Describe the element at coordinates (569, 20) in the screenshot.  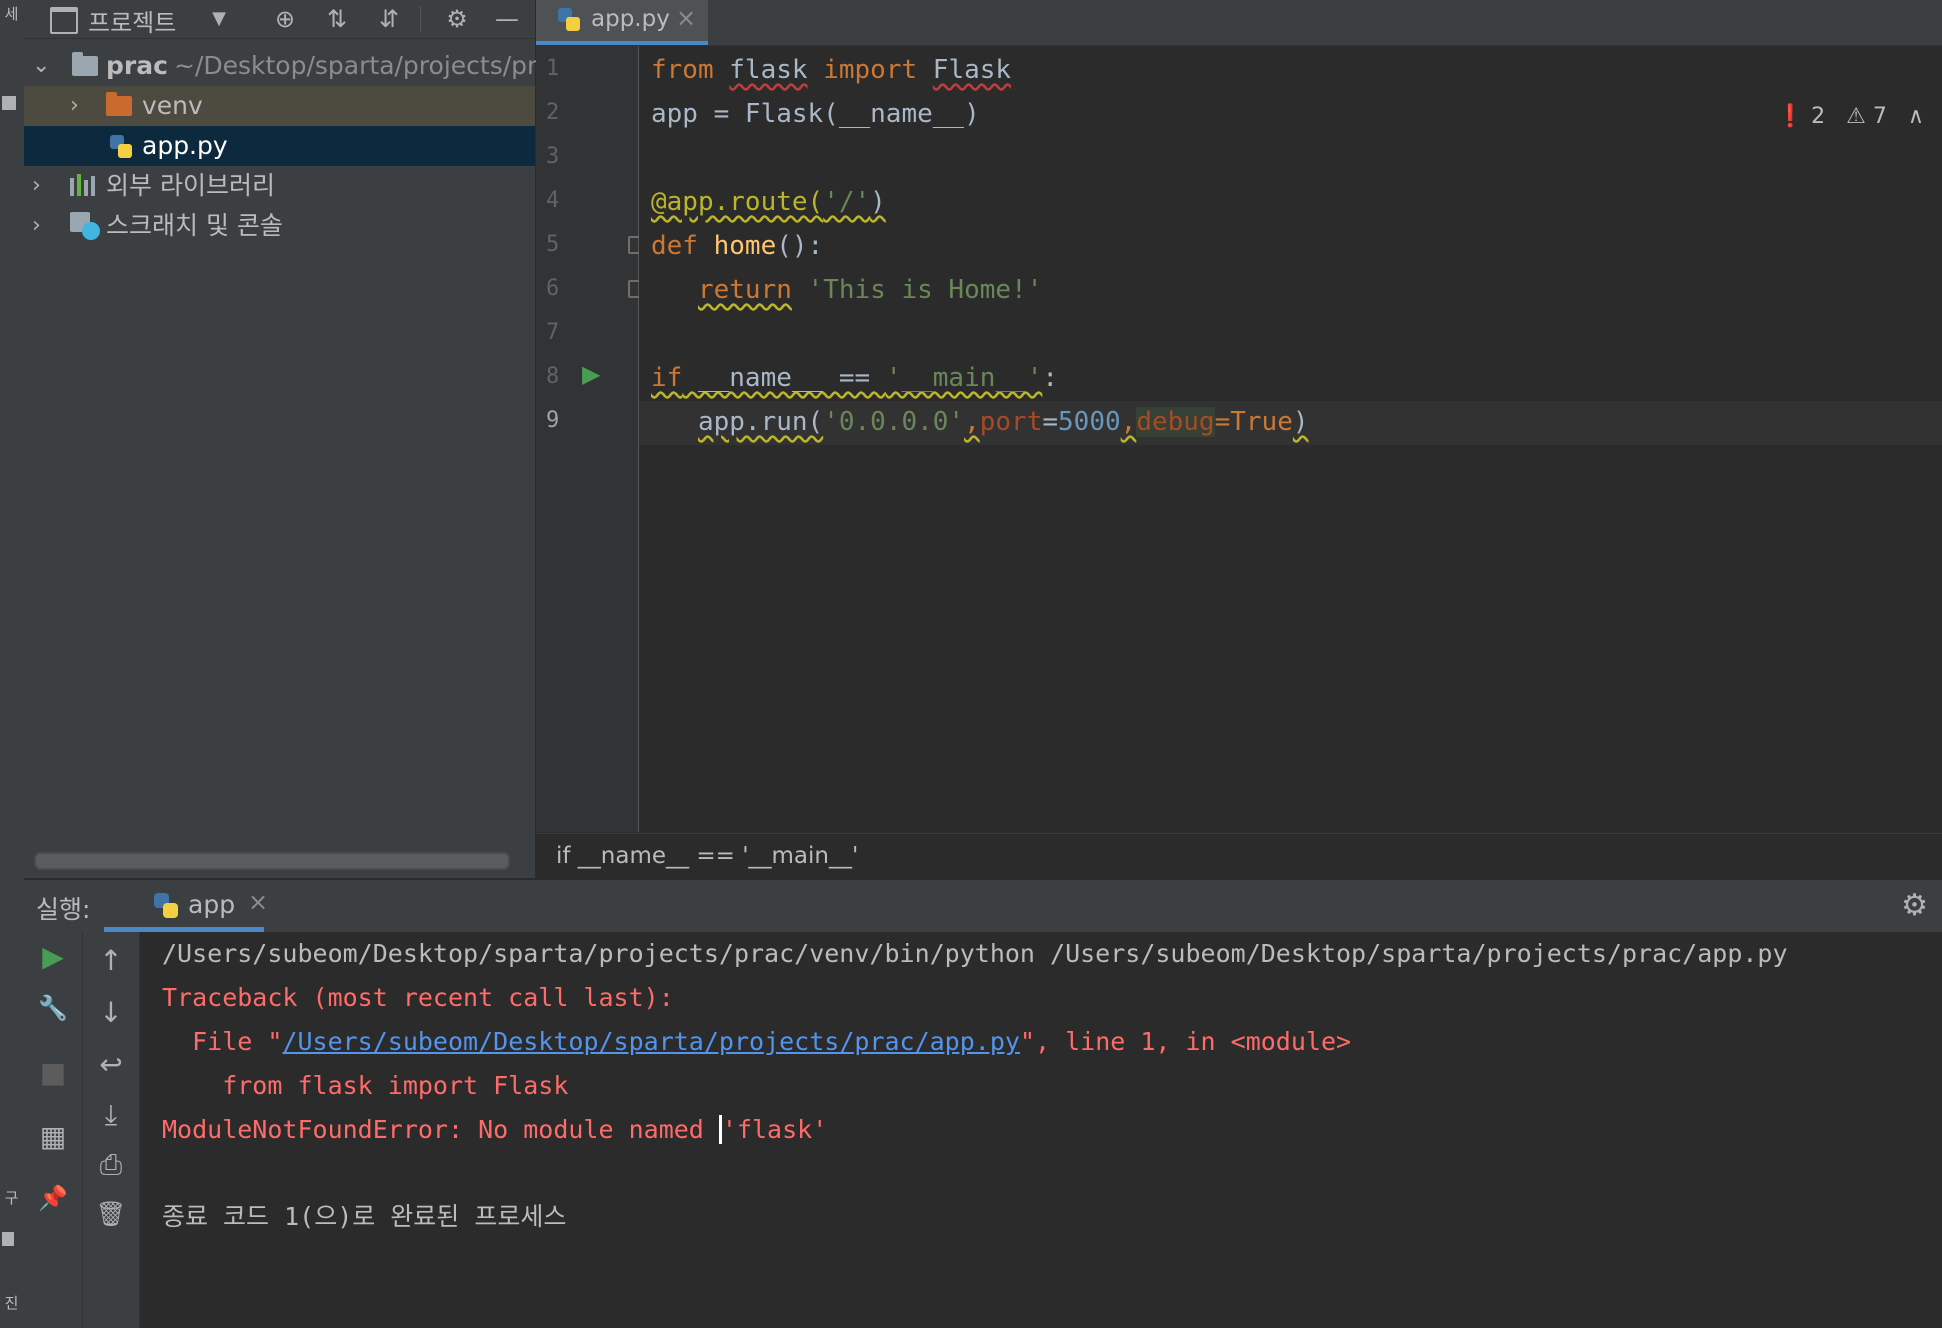
I see `python-file-icon` at that location.